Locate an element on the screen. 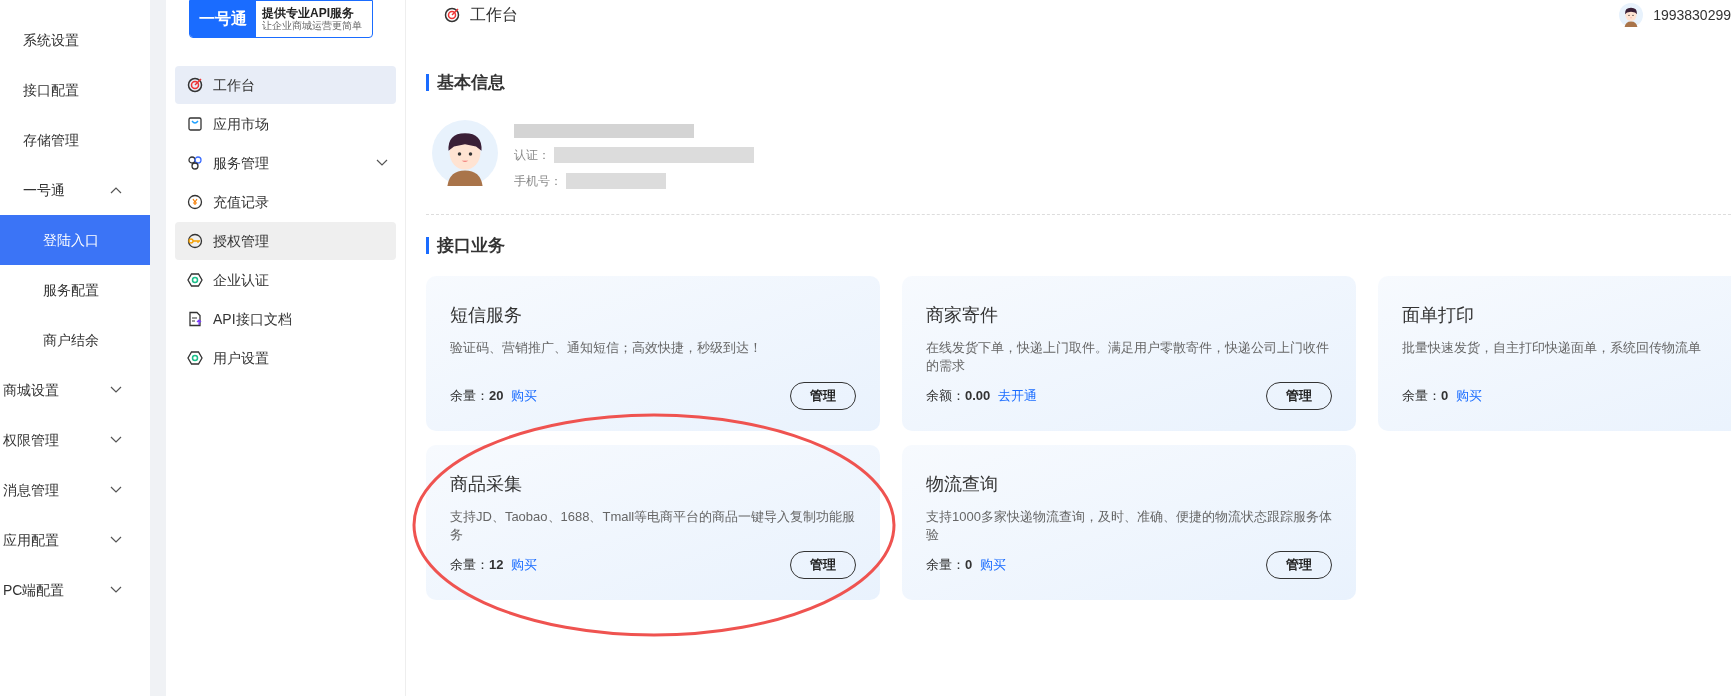 The image size is (1731, 696). card-link: 去开通 is located at coordinates (1018, 396).